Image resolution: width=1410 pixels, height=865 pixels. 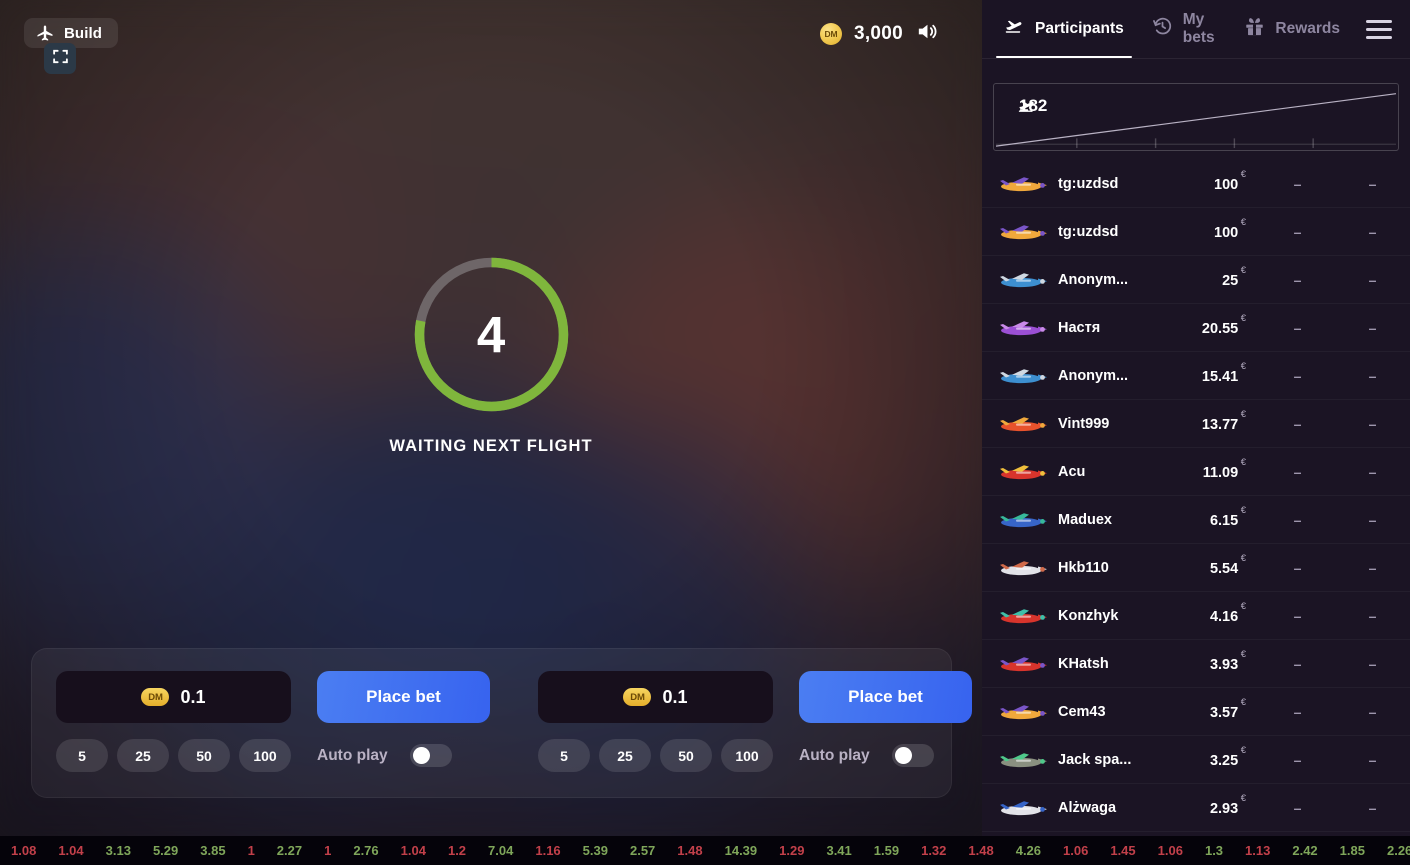 What do you see at coordinates (1227, 709) in the screenshot?
I see `participant-bet: 3.57€` at bounding box center [1227, 709].